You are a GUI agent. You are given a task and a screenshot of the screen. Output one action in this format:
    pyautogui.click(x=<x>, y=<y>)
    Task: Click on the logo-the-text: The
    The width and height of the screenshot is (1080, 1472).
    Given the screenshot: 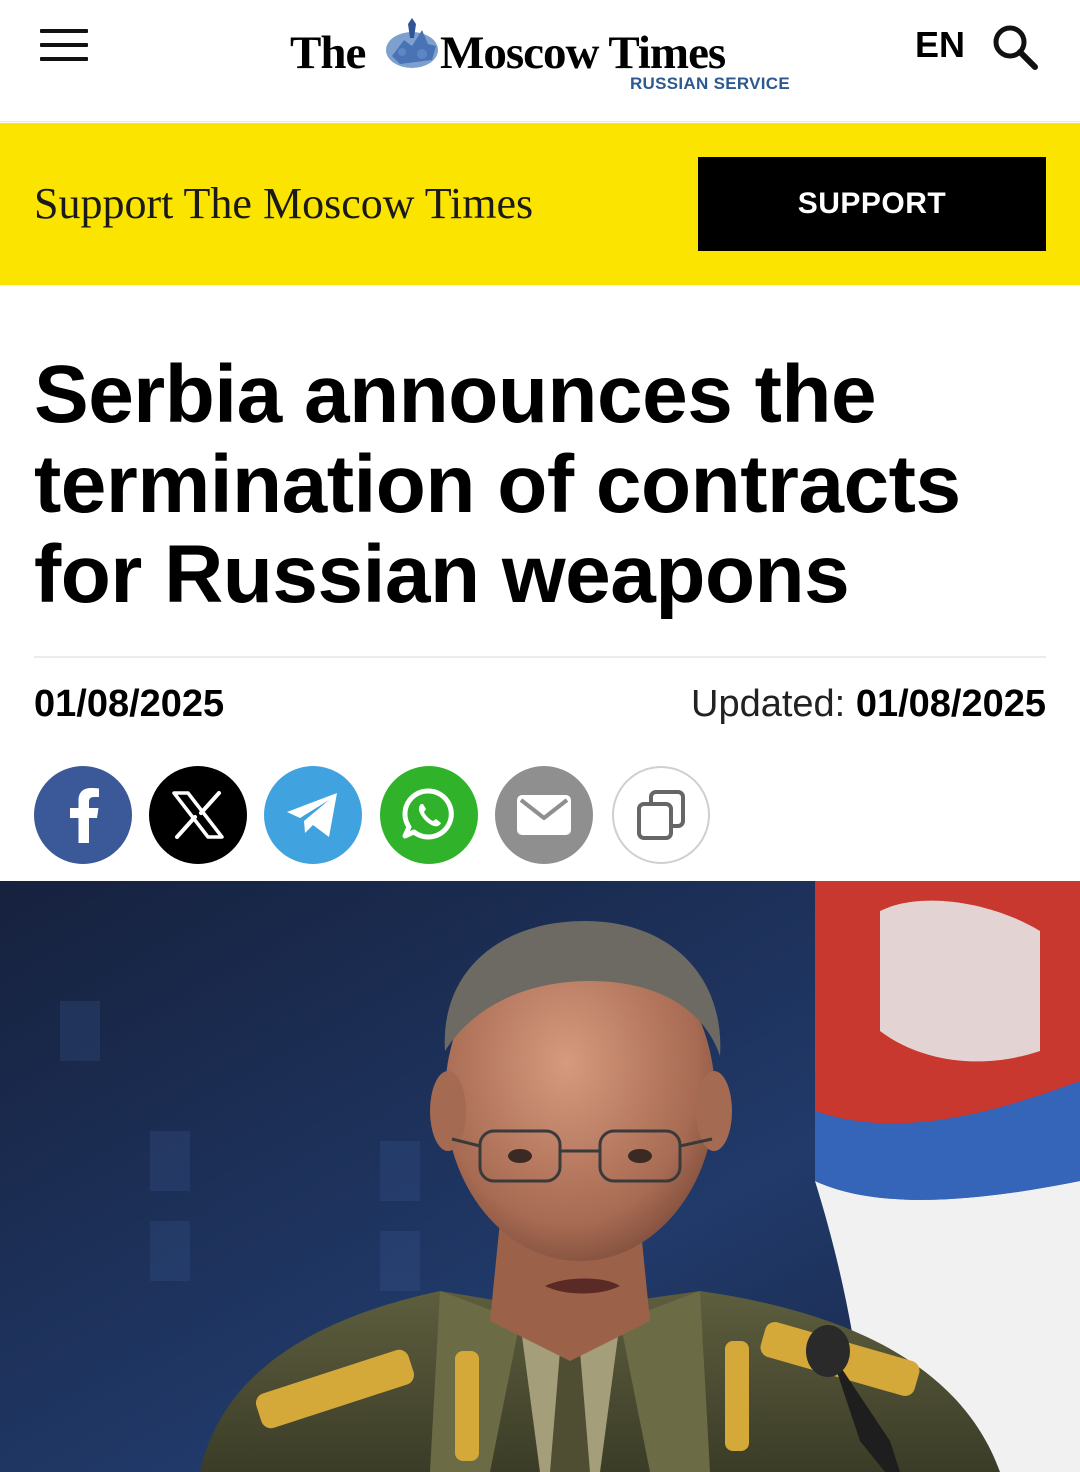 What is the action you would take?
    pyautogui.click(x=328, y=53)
    